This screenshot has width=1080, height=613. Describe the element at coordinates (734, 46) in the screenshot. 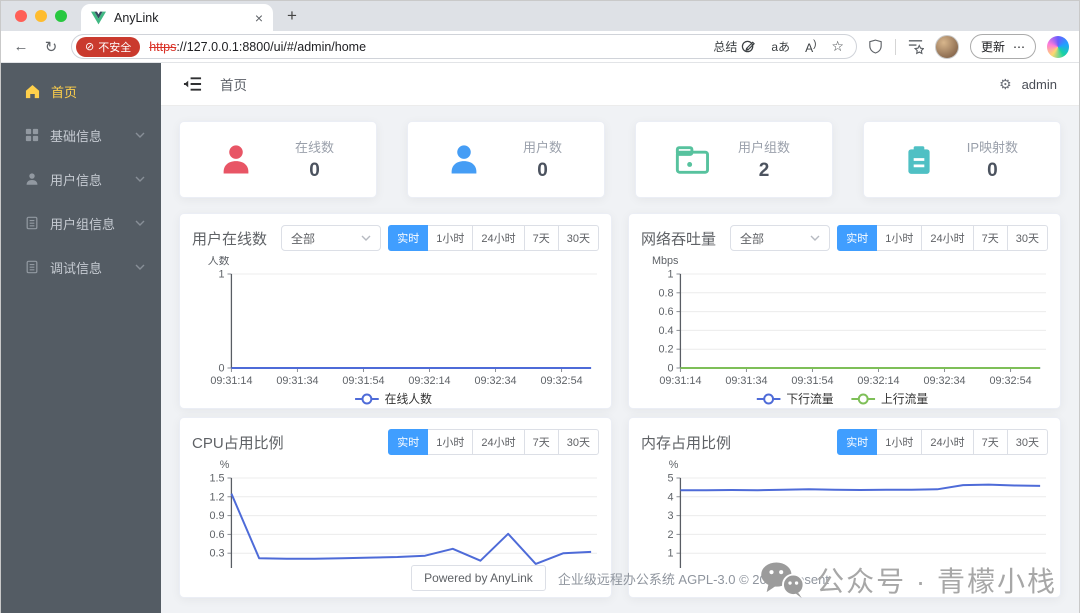

I see `summarize-button: 总结` at that location.